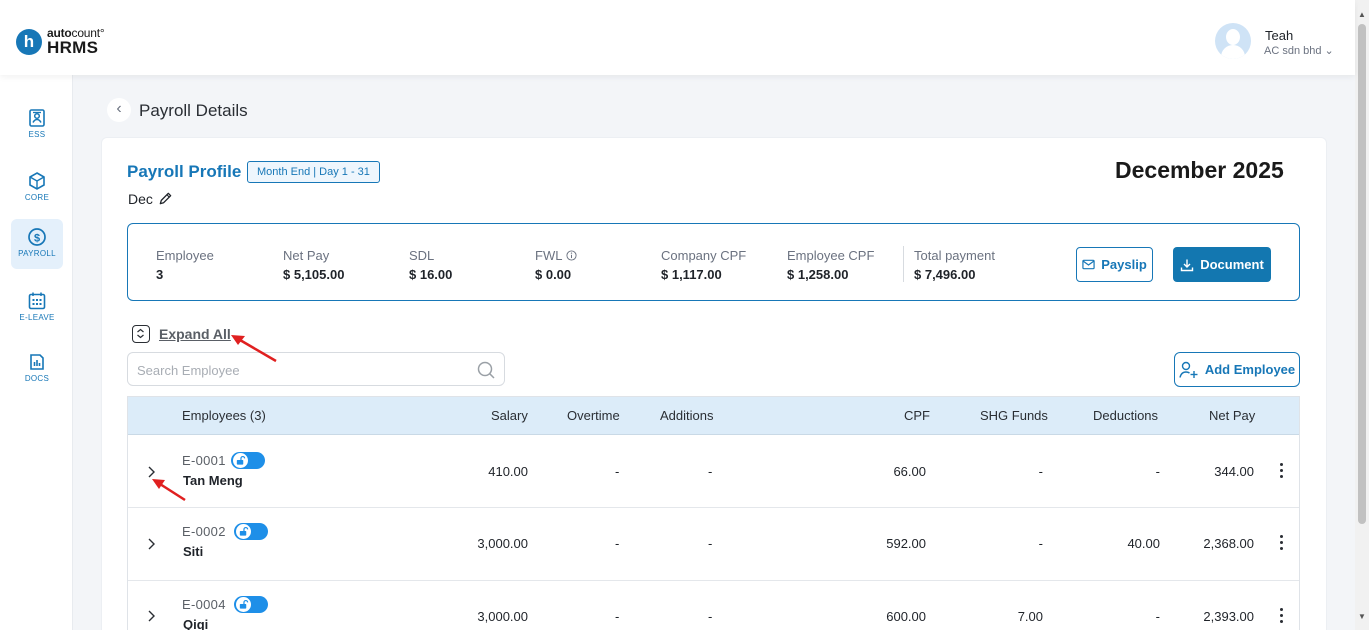 The image size is (1369, 630). Describe the element at coordinates (431, 274) in the screenshot. I see `summary-value: $ 16.00` at that location.